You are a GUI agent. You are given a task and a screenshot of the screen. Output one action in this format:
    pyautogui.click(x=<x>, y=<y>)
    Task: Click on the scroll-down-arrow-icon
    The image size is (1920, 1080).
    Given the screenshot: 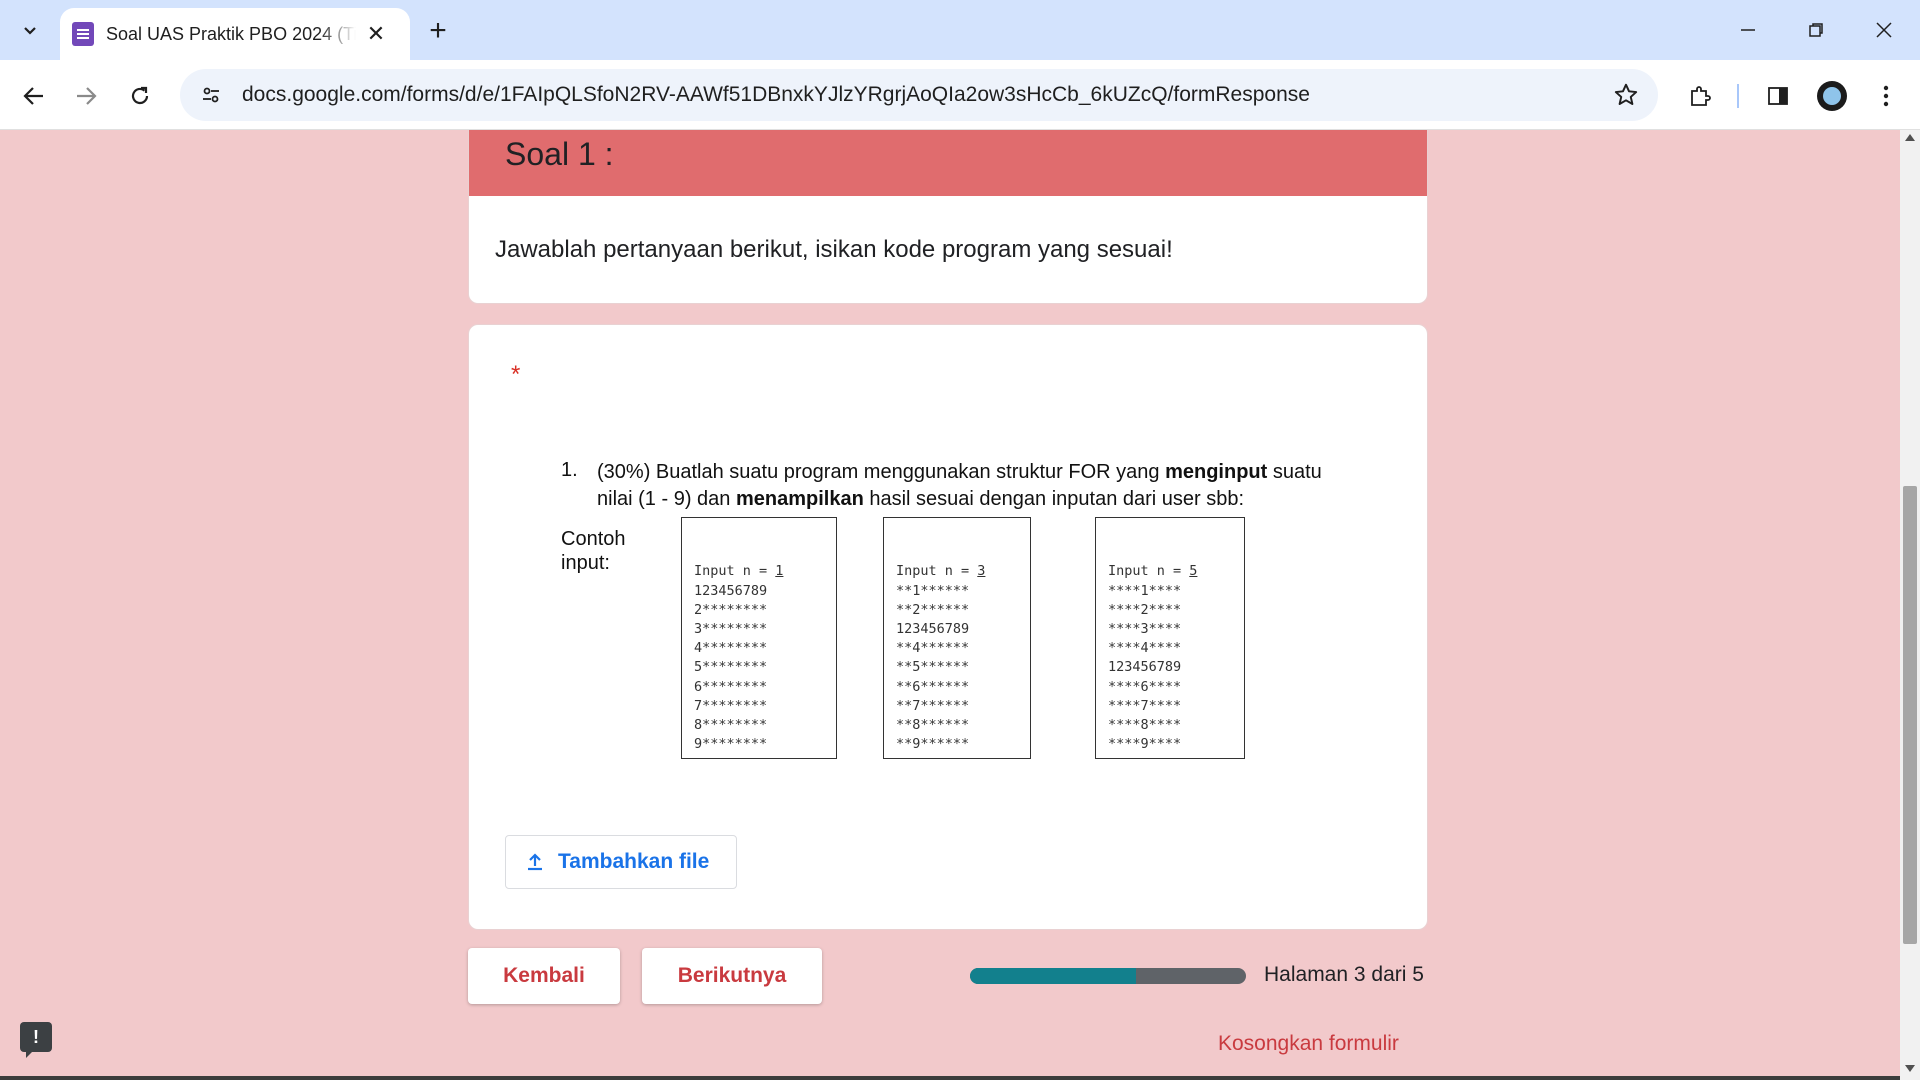 What is the action you would take?
    pyautogui.click(x=1910, y=1068)
    